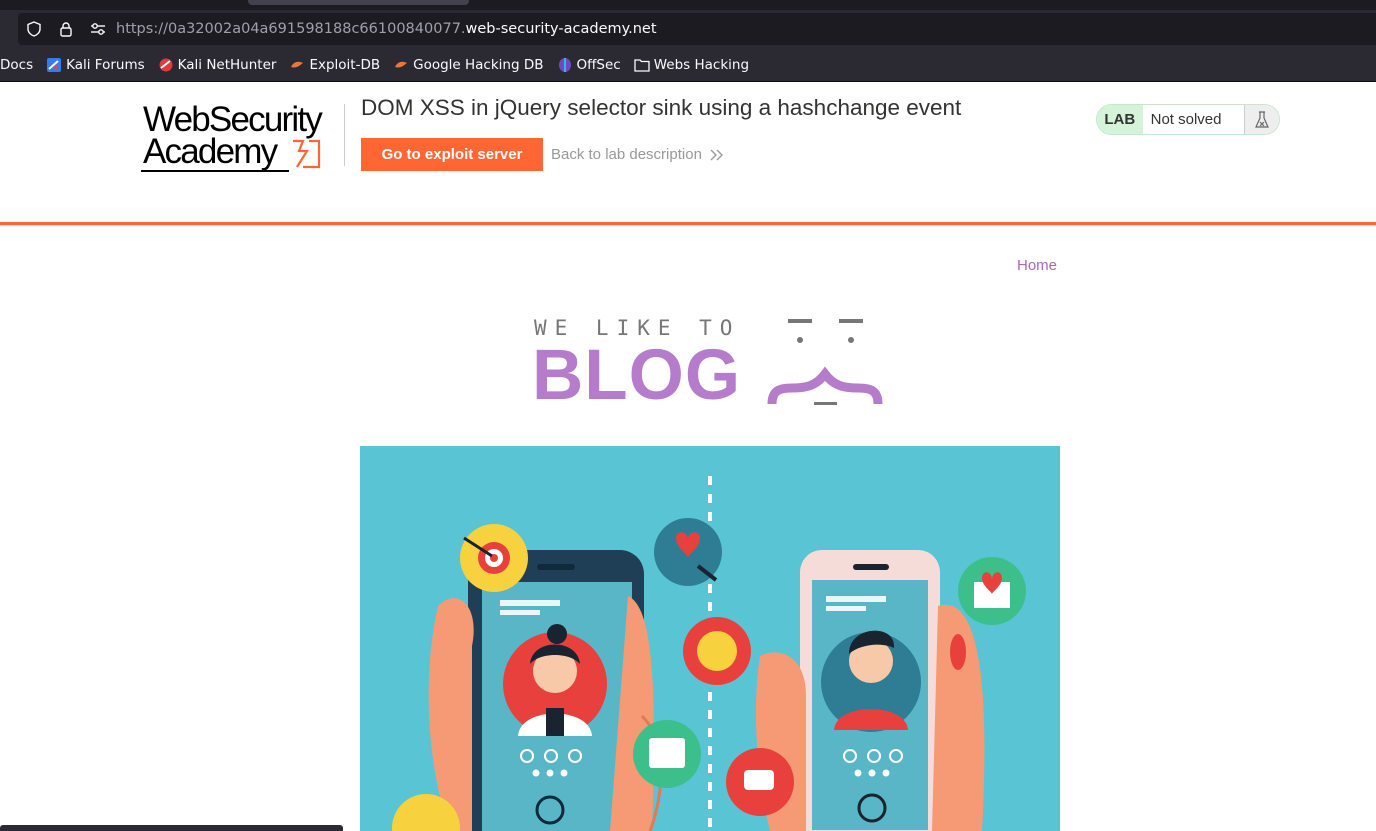 The width and height of the screenshot is (1376, 831). Describe the element at coordinates (358, 2) in the screenshot. I see `active-tab` at that location.